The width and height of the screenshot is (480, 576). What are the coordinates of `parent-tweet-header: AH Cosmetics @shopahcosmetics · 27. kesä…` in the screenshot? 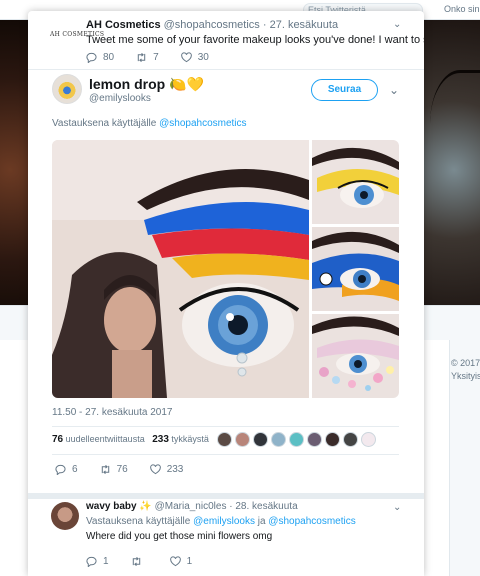 It's located at (212, 25).